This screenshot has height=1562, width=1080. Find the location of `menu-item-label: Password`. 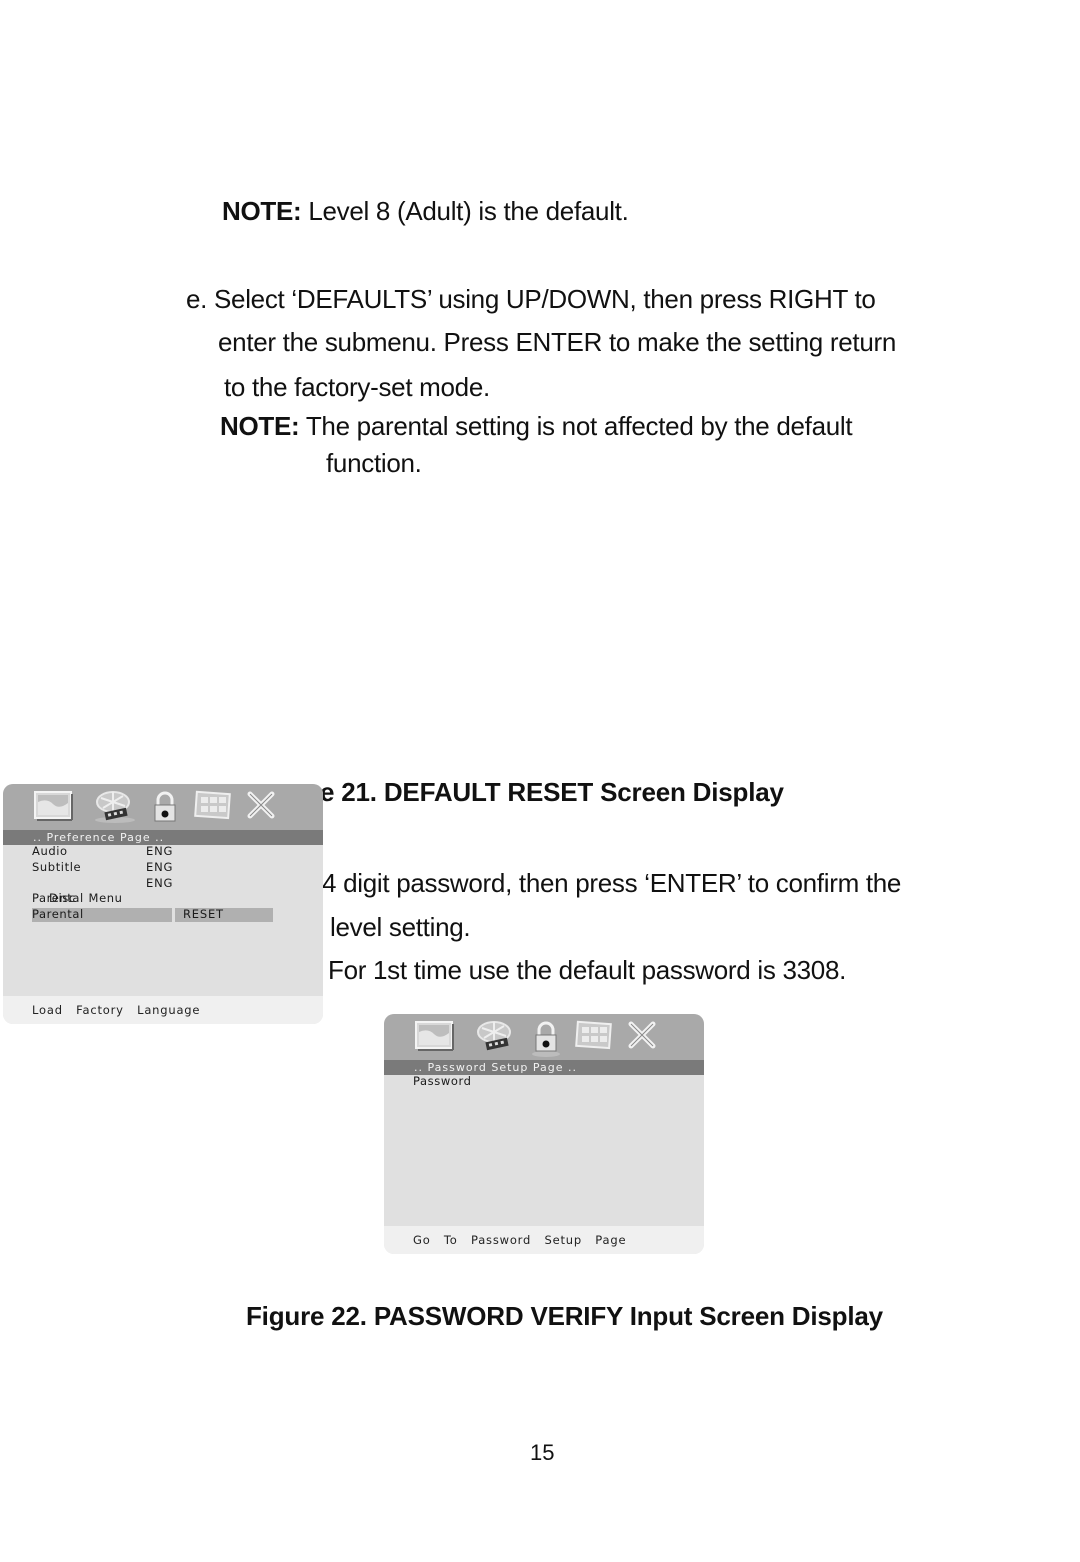

menu-item-label: Password is located at coordinates (442, 1081).